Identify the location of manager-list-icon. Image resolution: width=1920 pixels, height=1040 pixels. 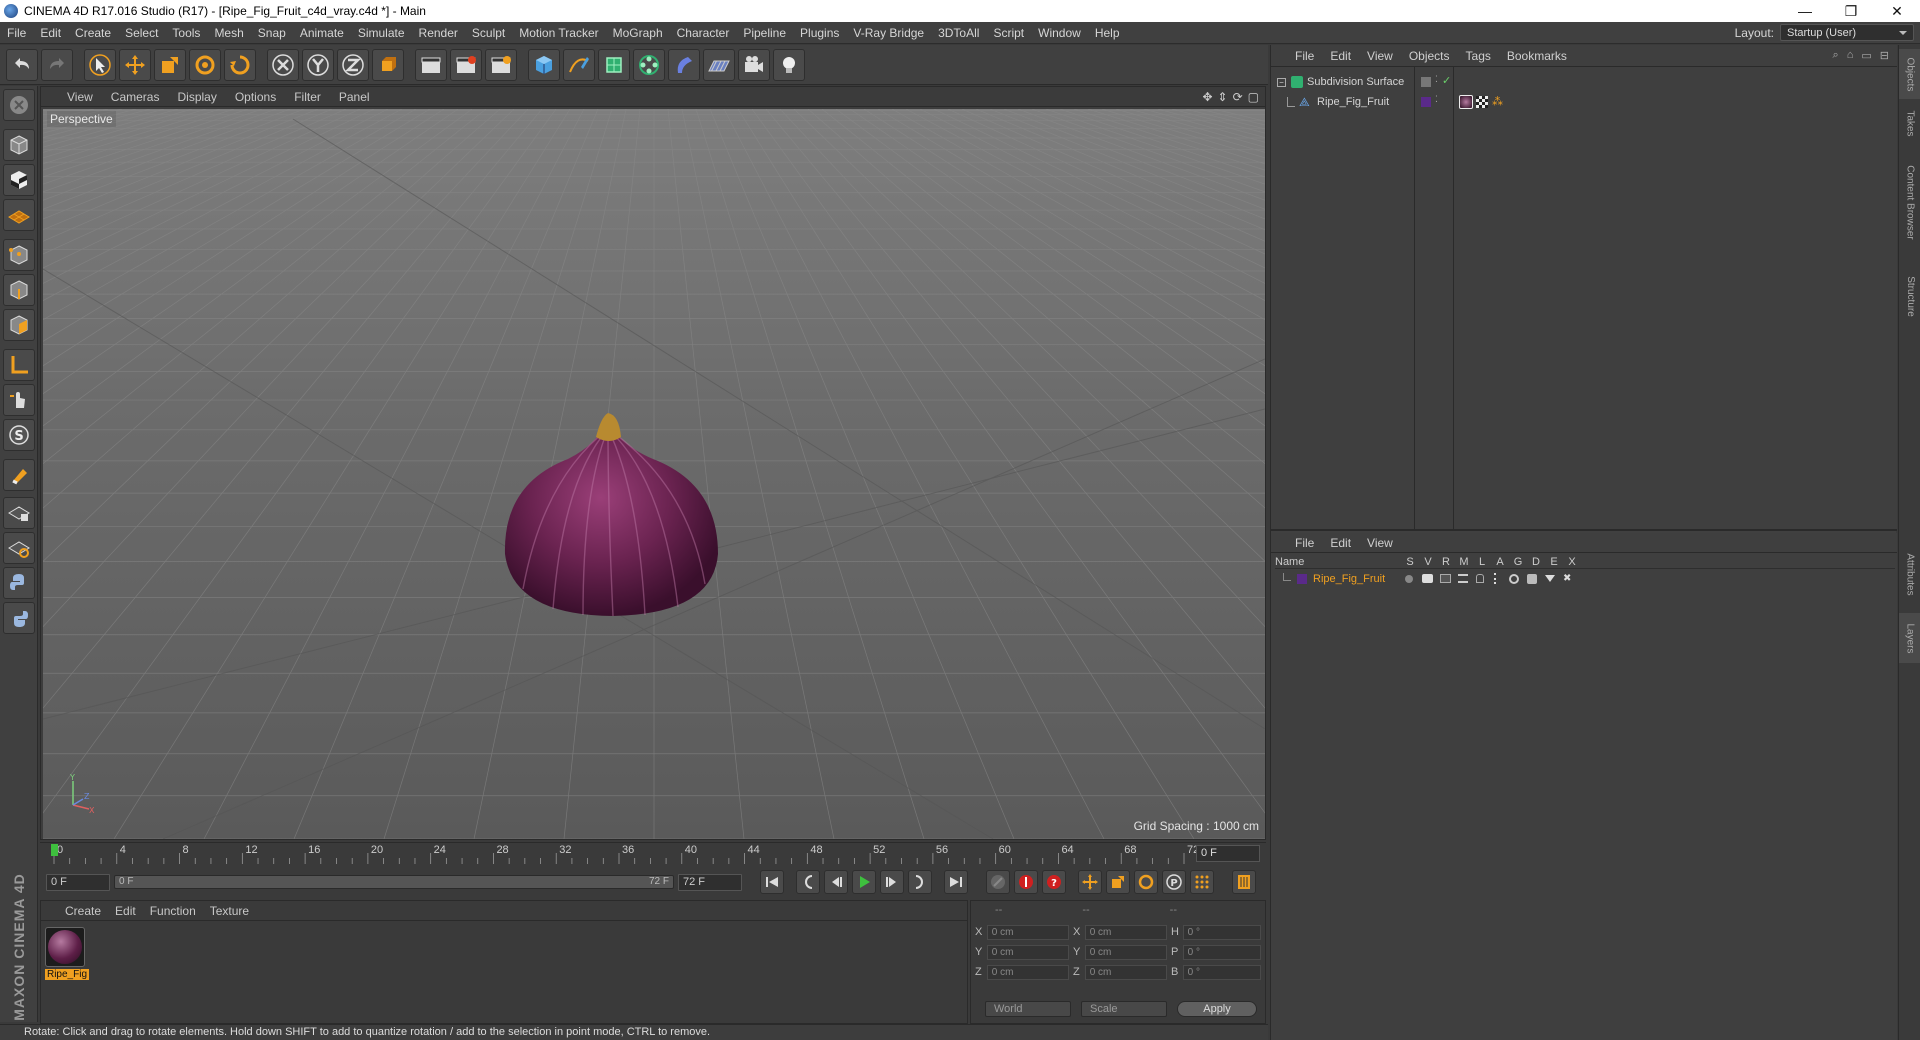
(1463, 578).